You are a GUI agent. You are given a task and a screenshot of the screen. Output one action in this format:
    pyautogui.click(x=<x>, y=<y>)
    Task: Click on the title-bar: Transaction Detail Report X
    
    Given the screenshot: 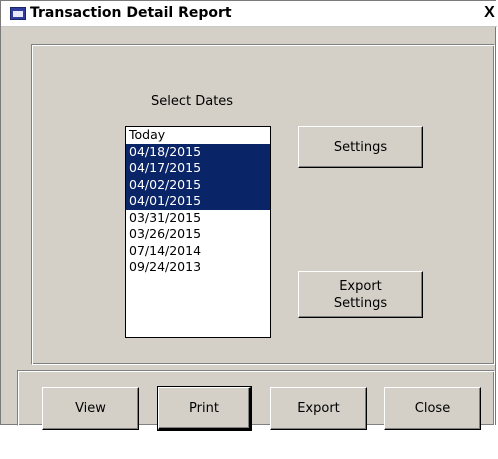 What is the action you would take?
    pyautogui.click(x=249, y=14)
    